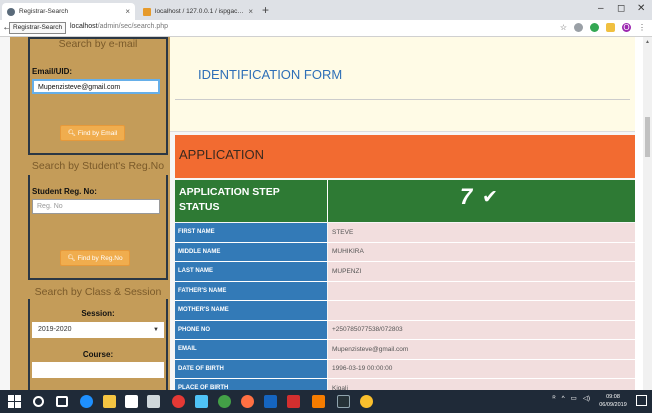  I want to click on people-icon: ᴿ, so click(554, 398).